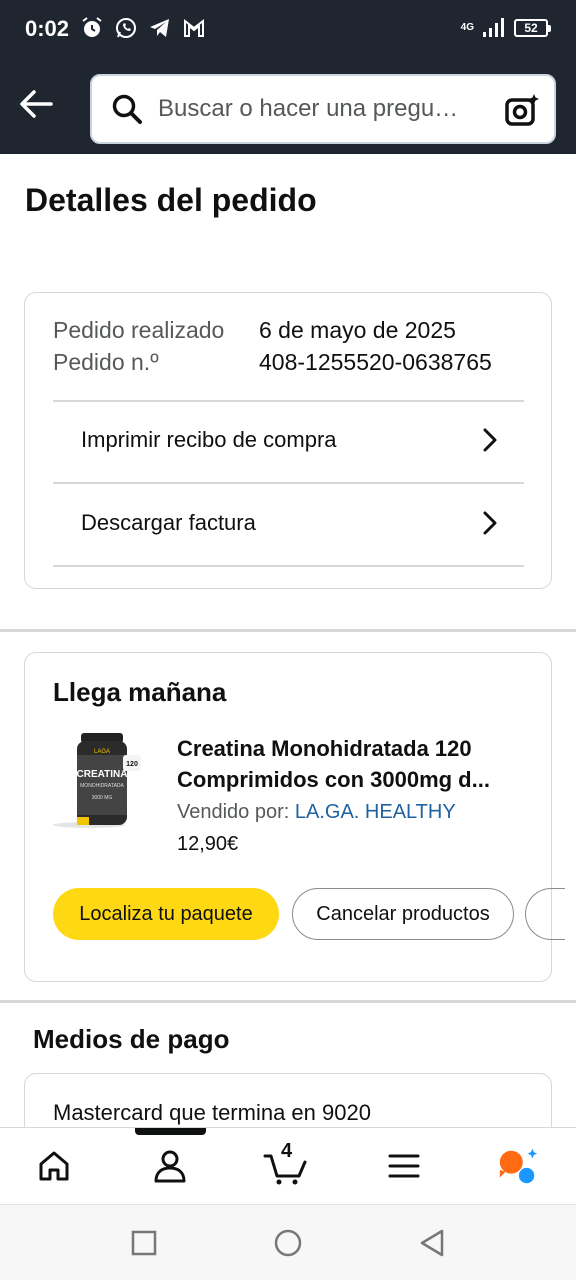  I want to click on cancel-items-button: Cancelar productos, so click(403, 914).